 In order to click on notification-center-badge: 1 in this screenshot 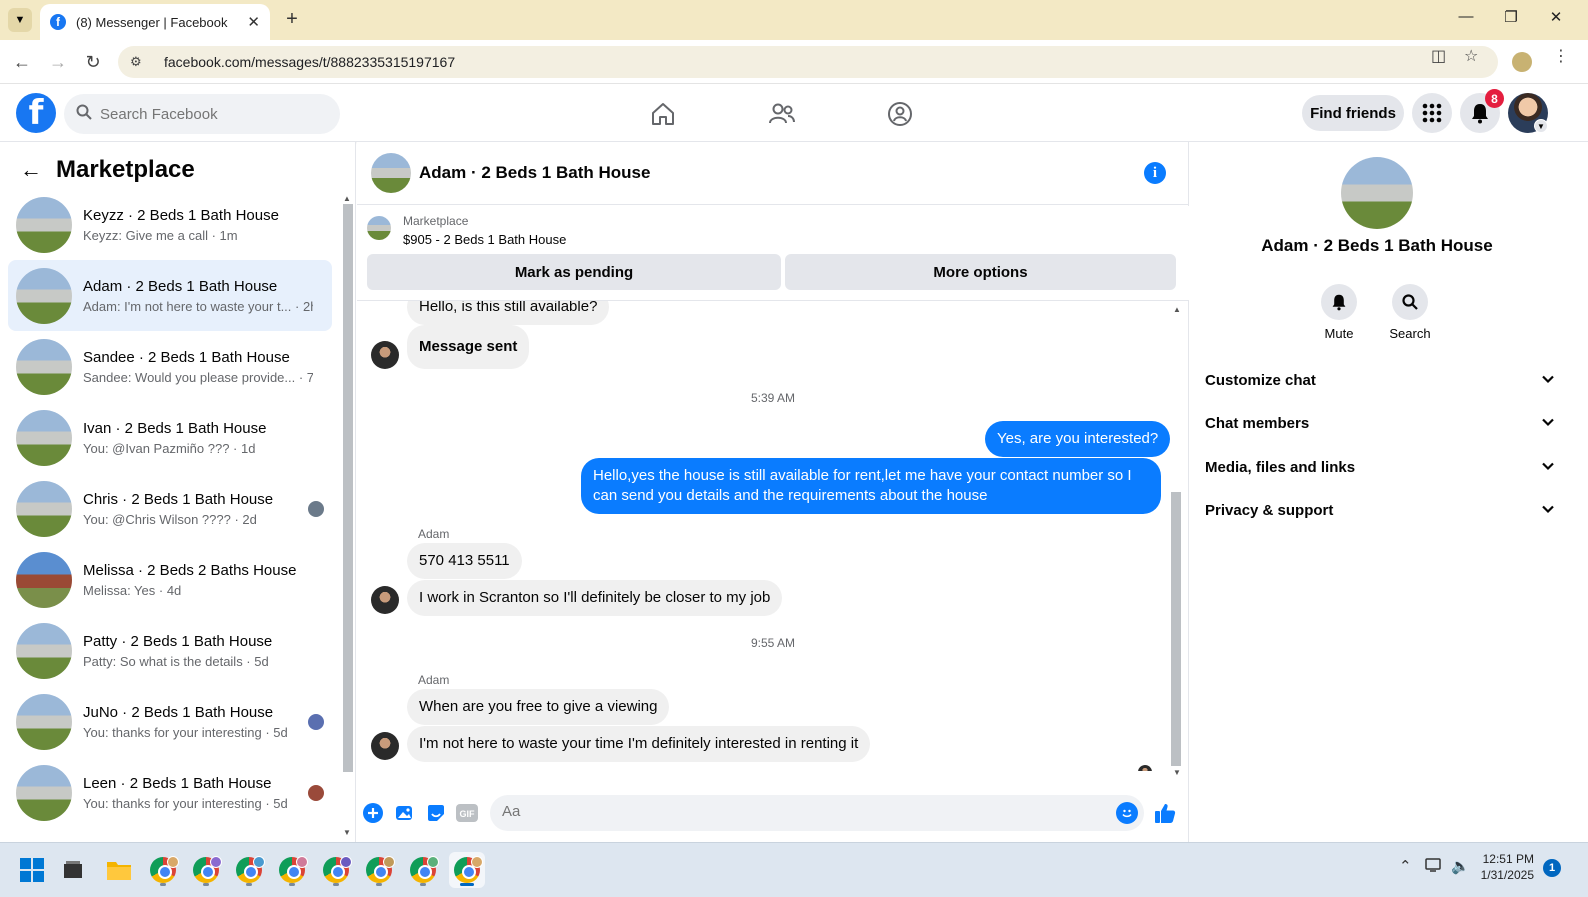, I will do `click(1552, 868)`.